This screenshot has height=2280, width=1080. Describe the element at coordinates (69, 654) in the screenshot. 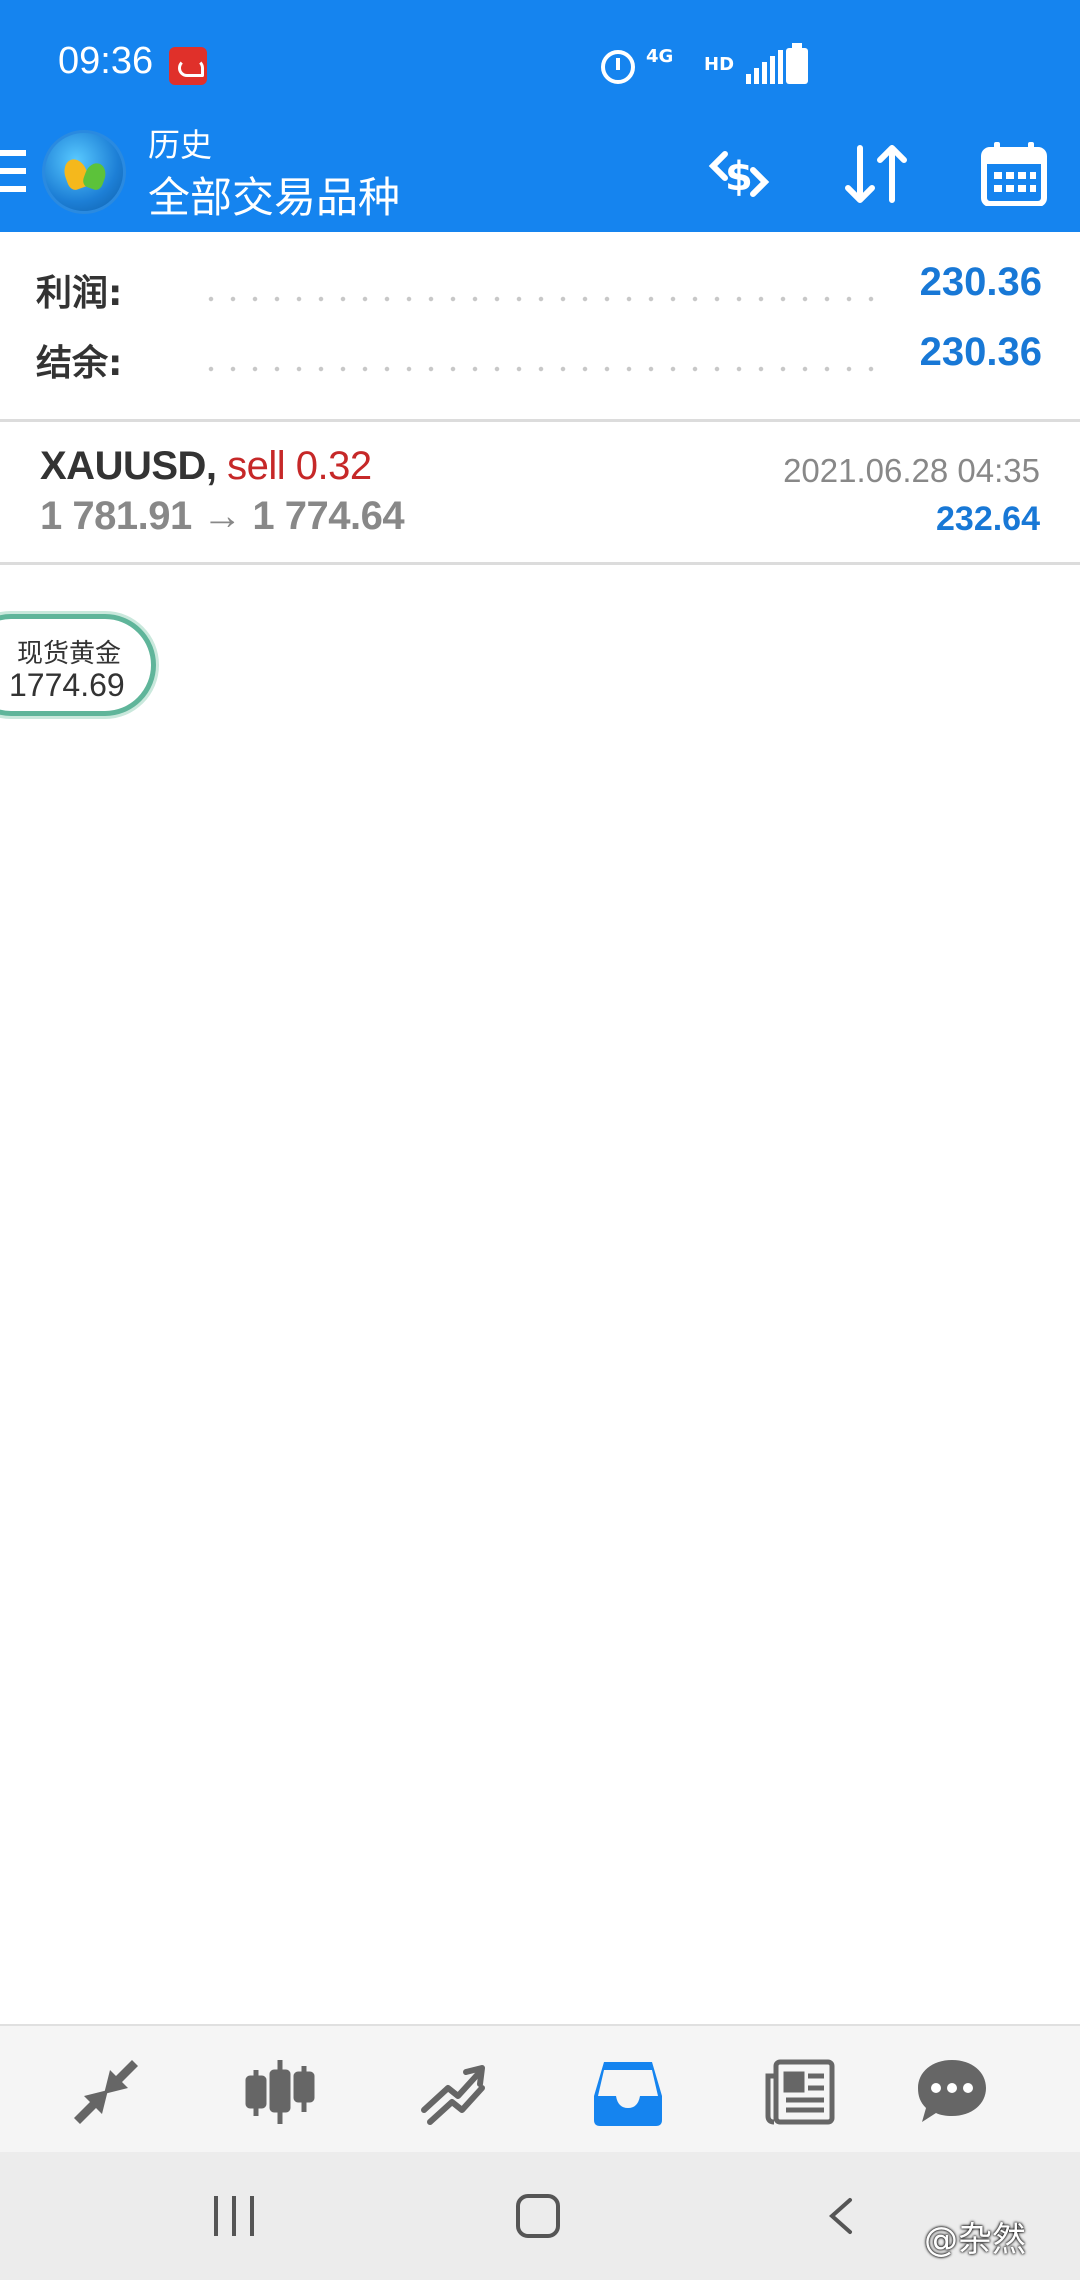

I see `bubble-symbol-name: 现货黄金` at that location.